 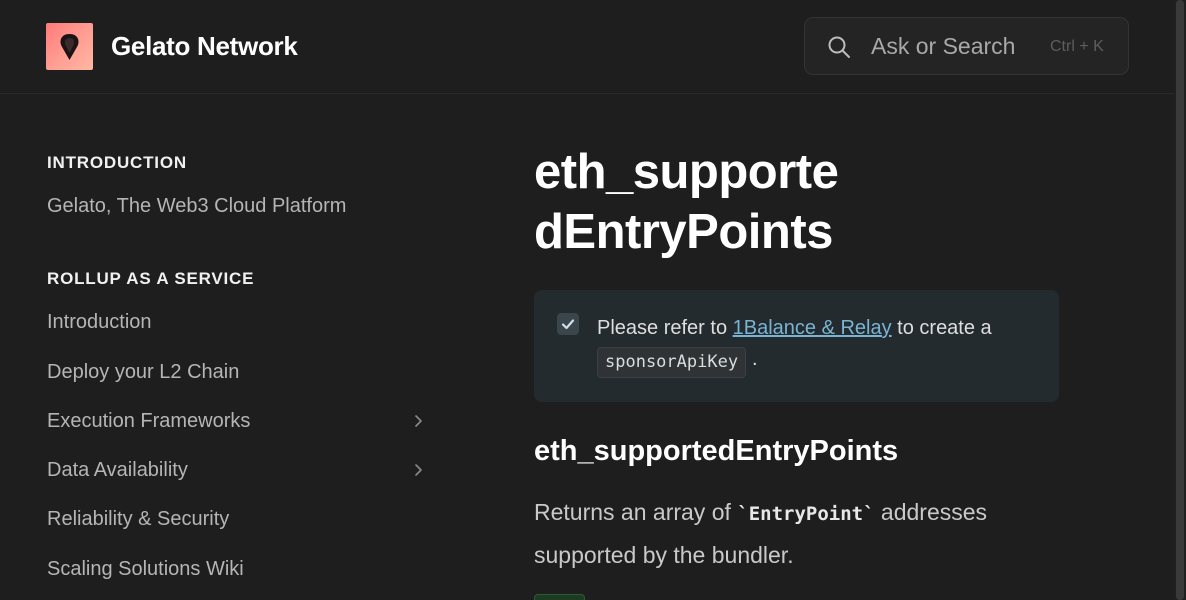 What do you see at coordinates (665, 328) in the screenshot?
I see `callout-prefix: Please refer to` at bounding box center [665, 328].